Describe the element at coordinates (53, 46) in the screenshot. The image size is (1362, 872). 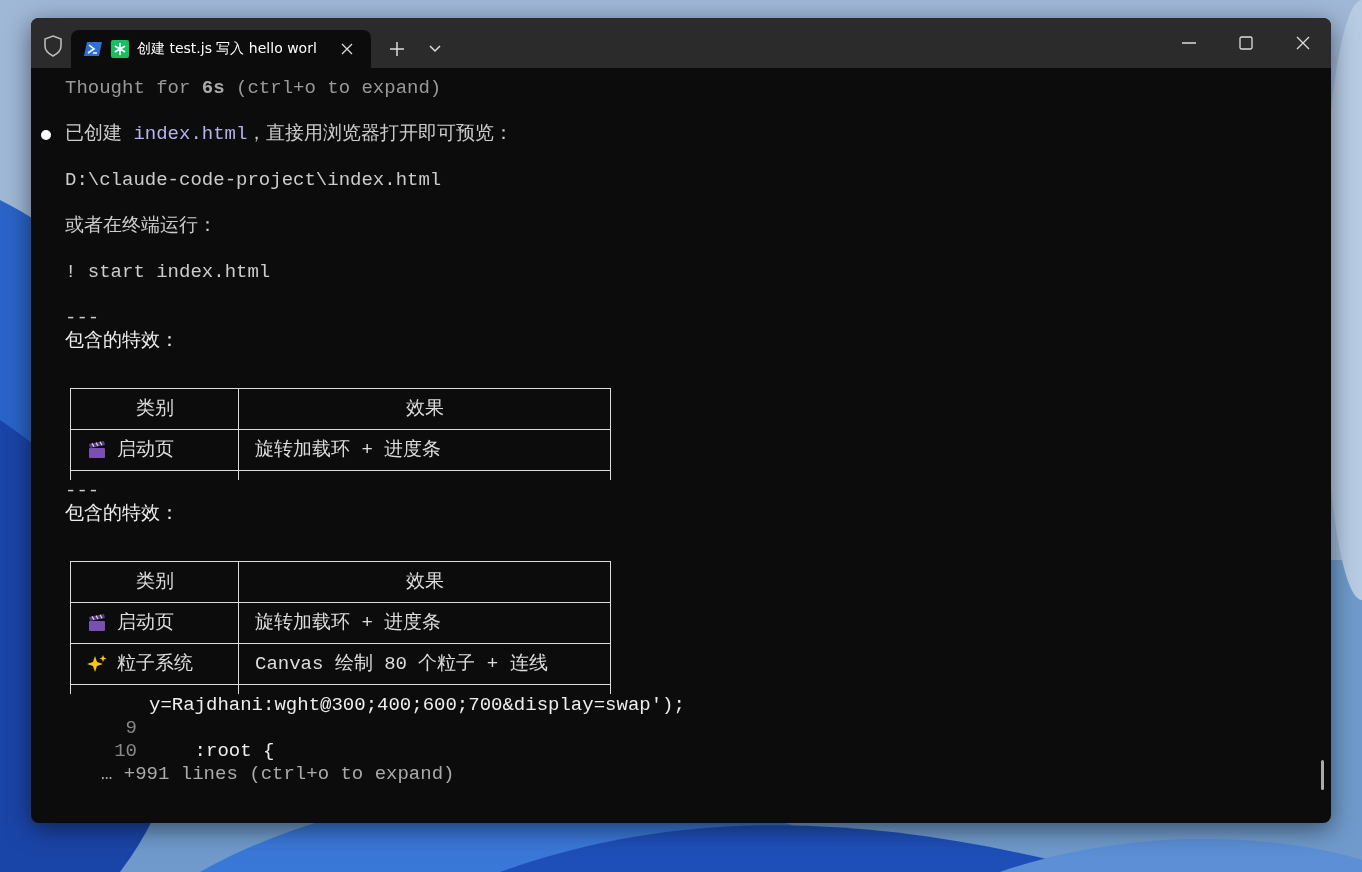
I see `shield-icon` at that location.